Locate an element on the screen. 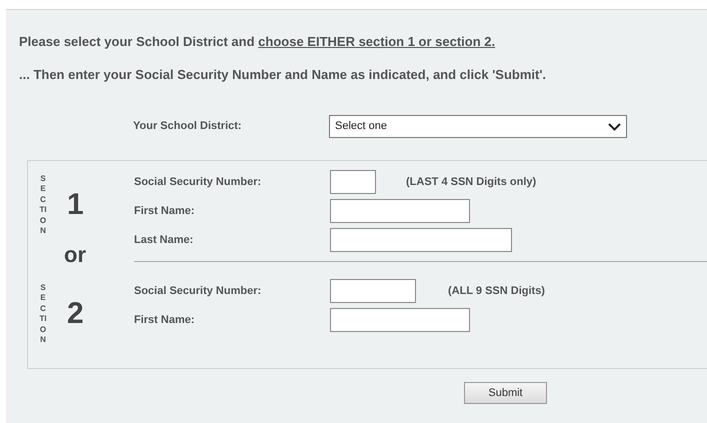 The height and width of the screenshot is (423, 707). hint-text: (LAST 4 SSN Digits only) is located at coordinates (471, 182).